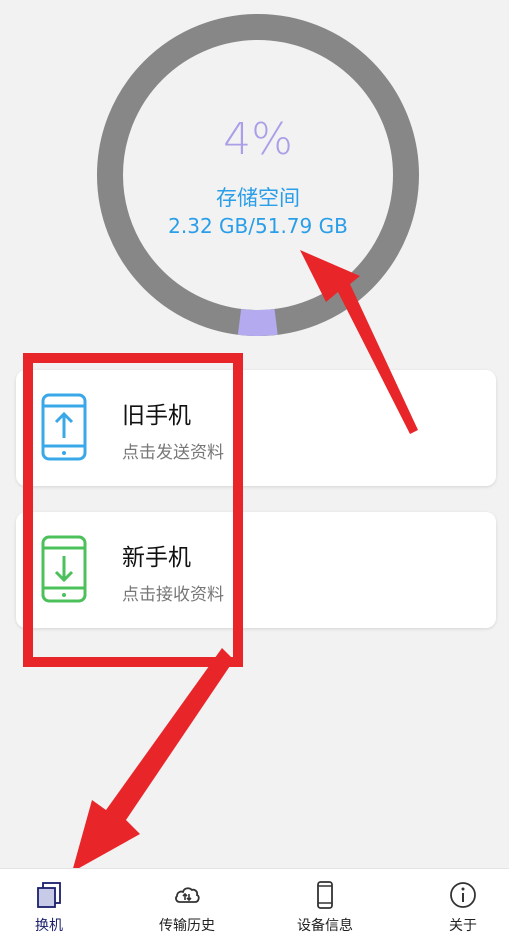 The image size is (509, 940). I want to click on old-phone-subtitle: 点击发送资料, so click(173, 453).